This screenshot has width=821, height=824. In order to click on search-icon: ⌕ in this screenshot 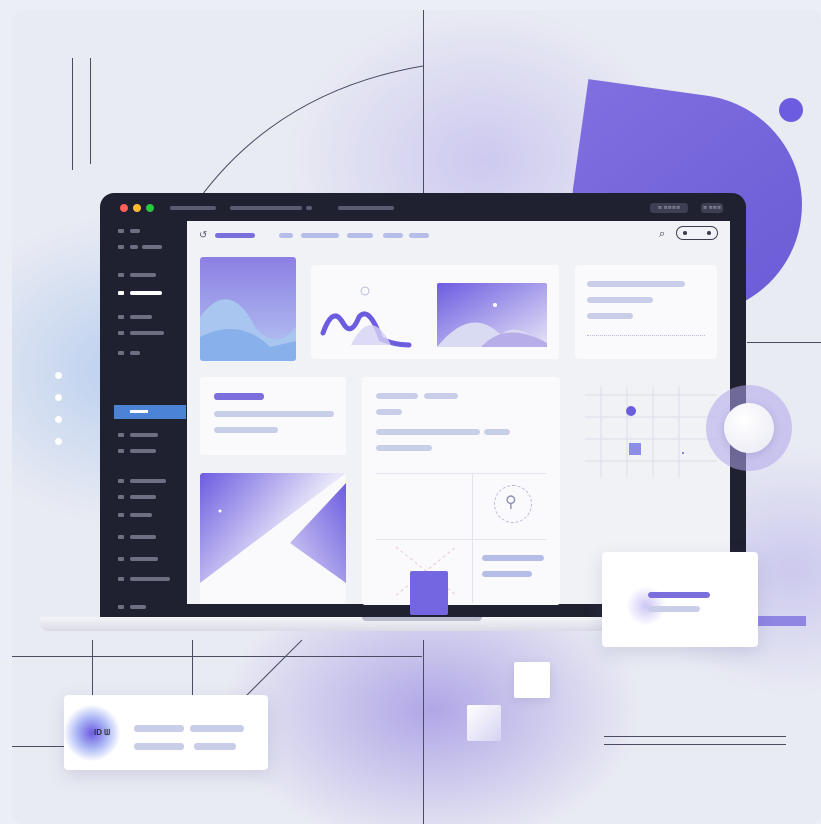, I will do `click(662, 234)`.